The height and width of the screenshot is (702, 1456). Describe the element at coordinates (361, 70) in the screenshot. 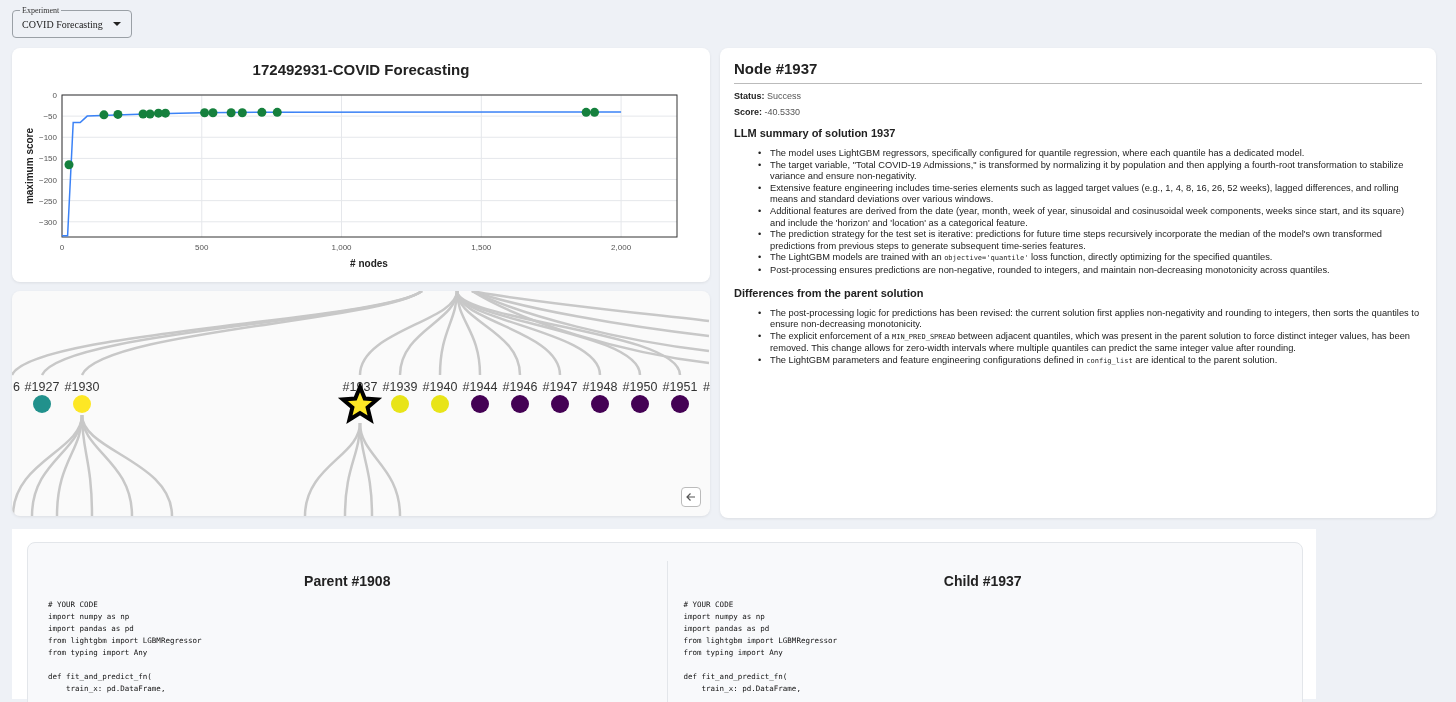

I see `chart-title: 172492931-COVID Forecasting` at that location.